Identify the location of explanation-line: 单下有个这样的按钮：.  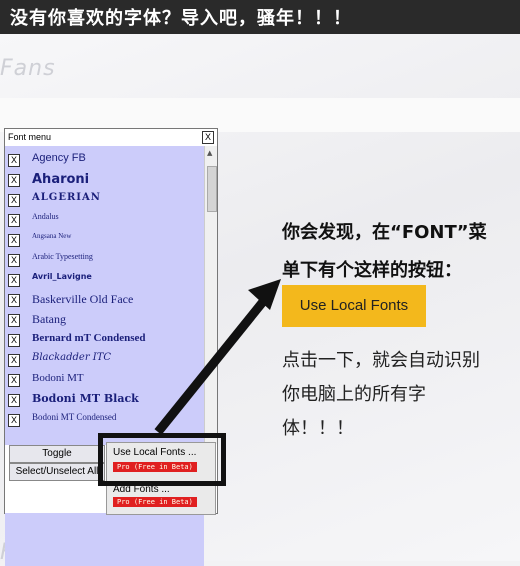
(372, 270).